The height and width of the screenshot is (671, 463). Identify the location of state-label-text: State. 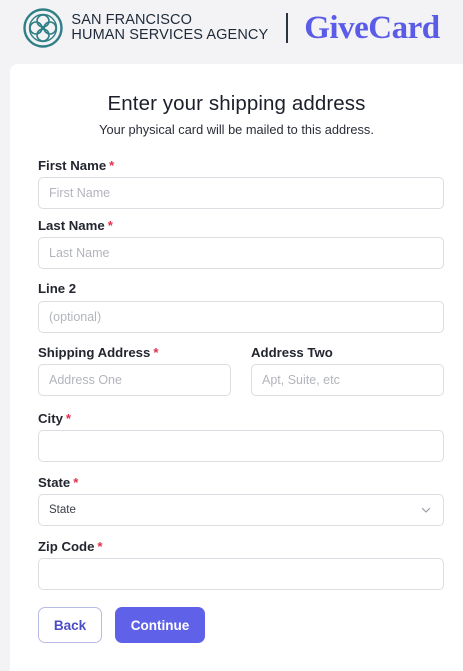
(54, 482).